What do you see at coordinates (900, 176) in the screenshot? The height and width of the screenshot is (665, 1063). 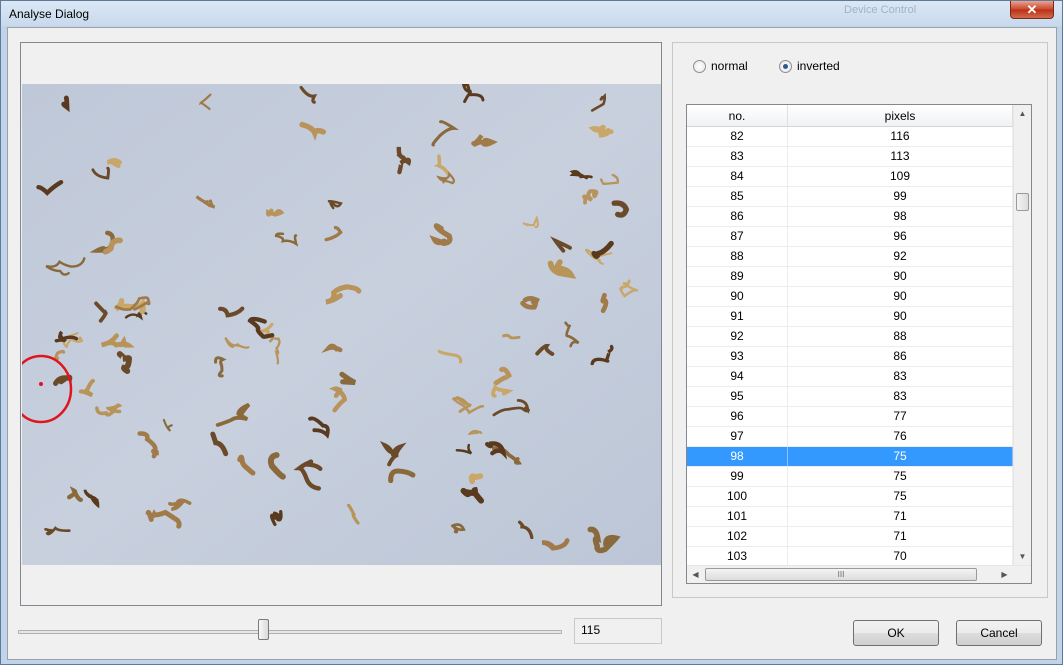 I see `cell-pixels: 109` at bounding box center [900, 176].